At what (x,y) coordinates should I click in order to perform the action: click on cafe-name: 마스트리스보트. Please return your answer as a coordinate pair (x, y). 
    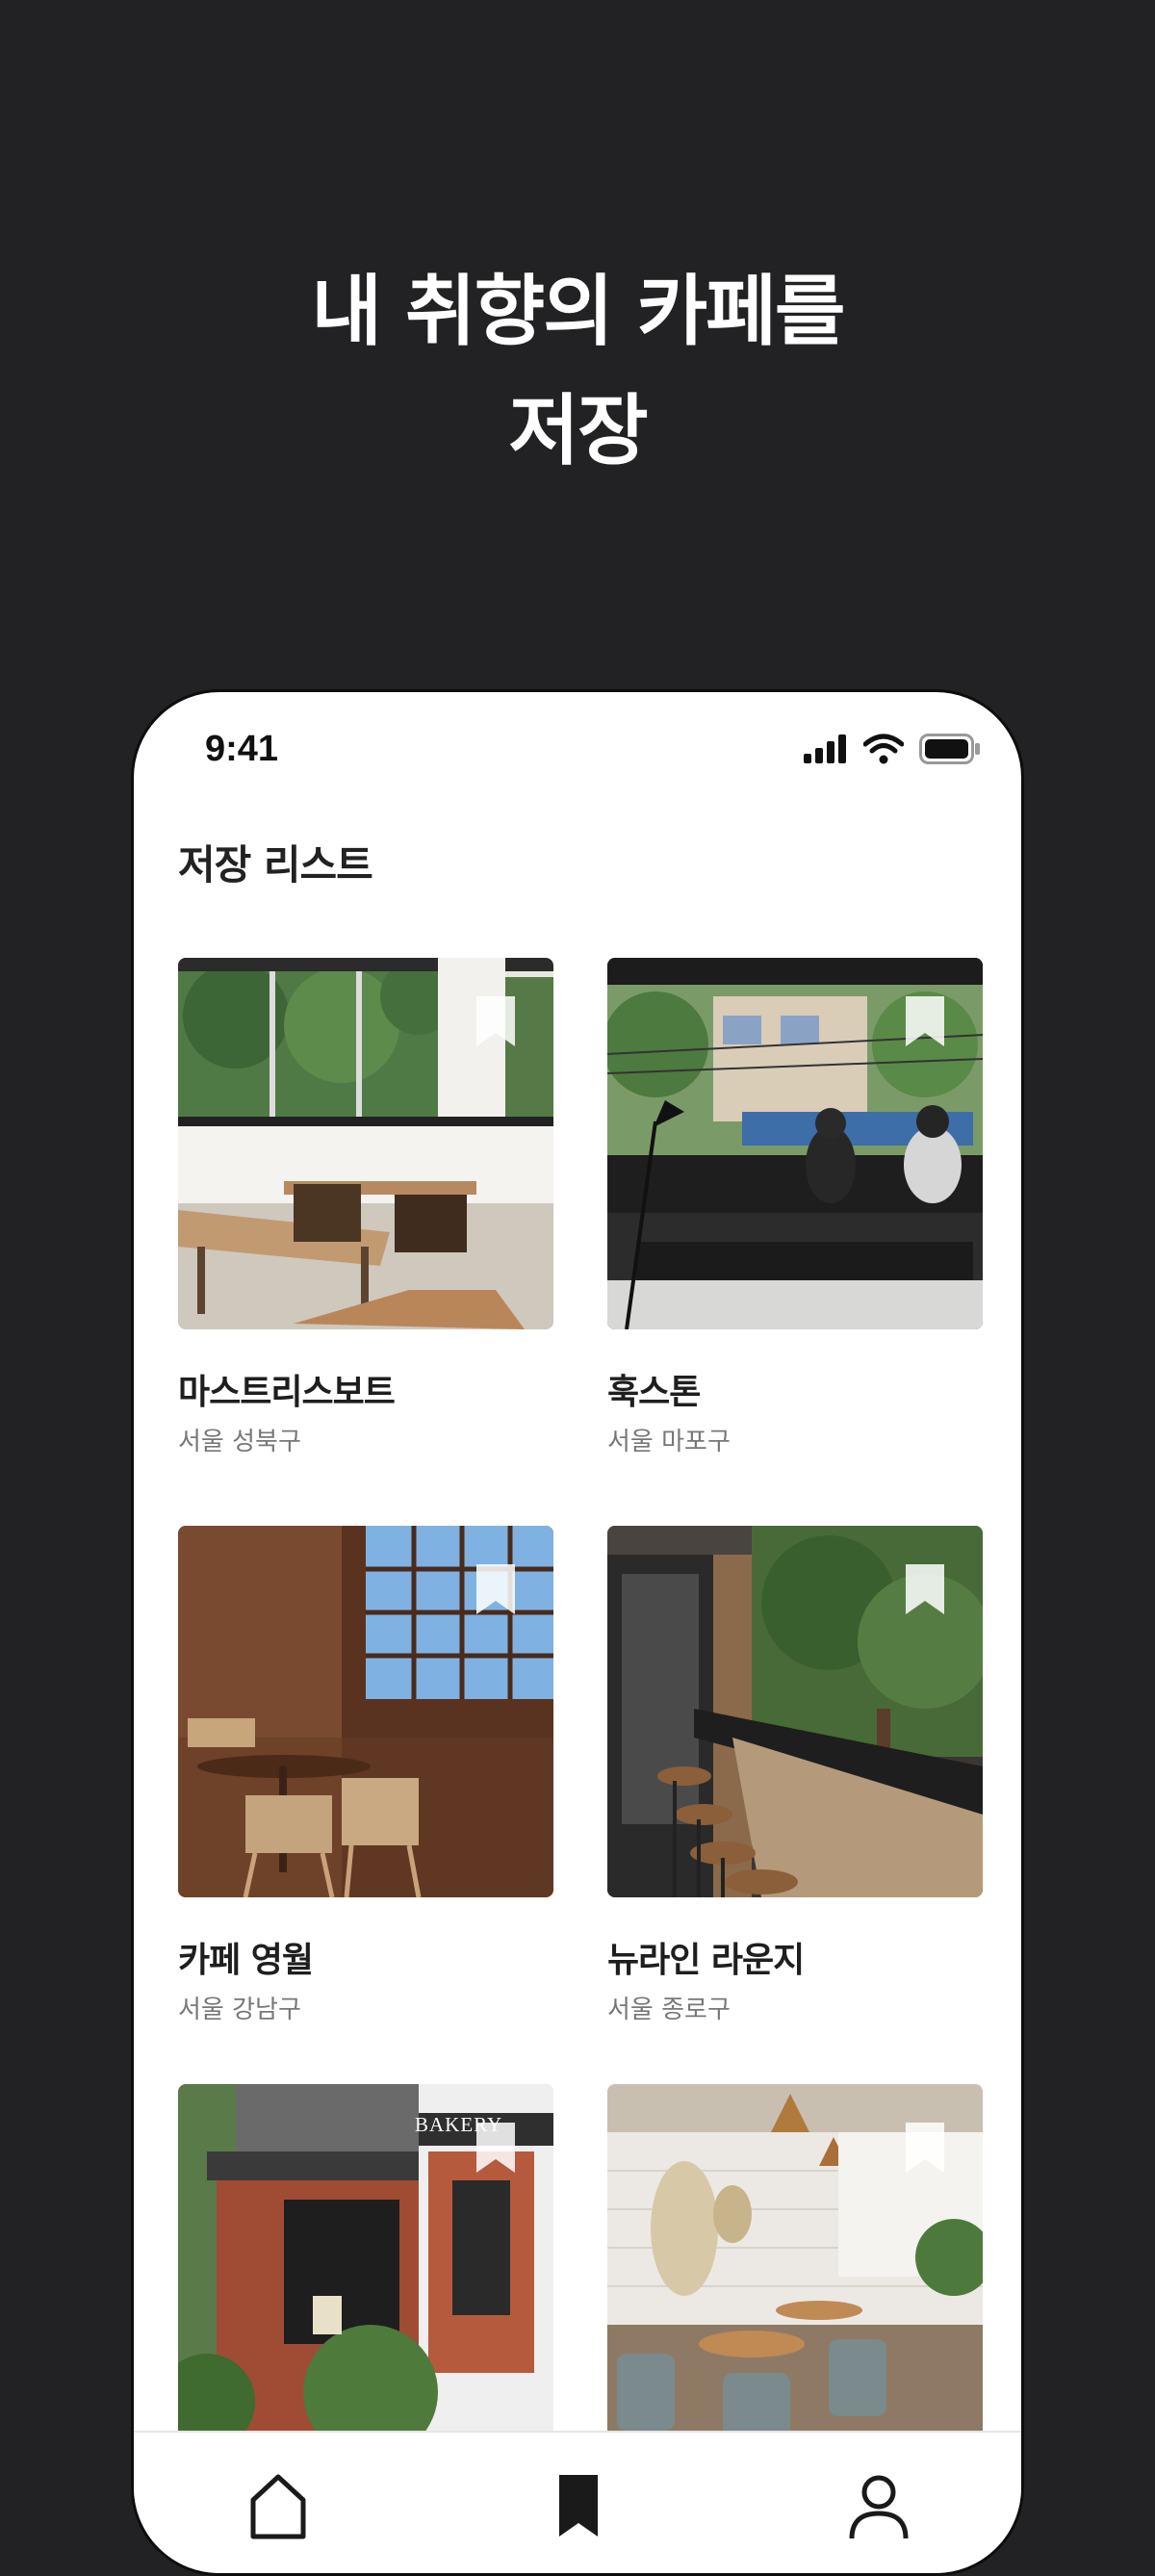
    Looking at the image, I should click on (287, 1392).